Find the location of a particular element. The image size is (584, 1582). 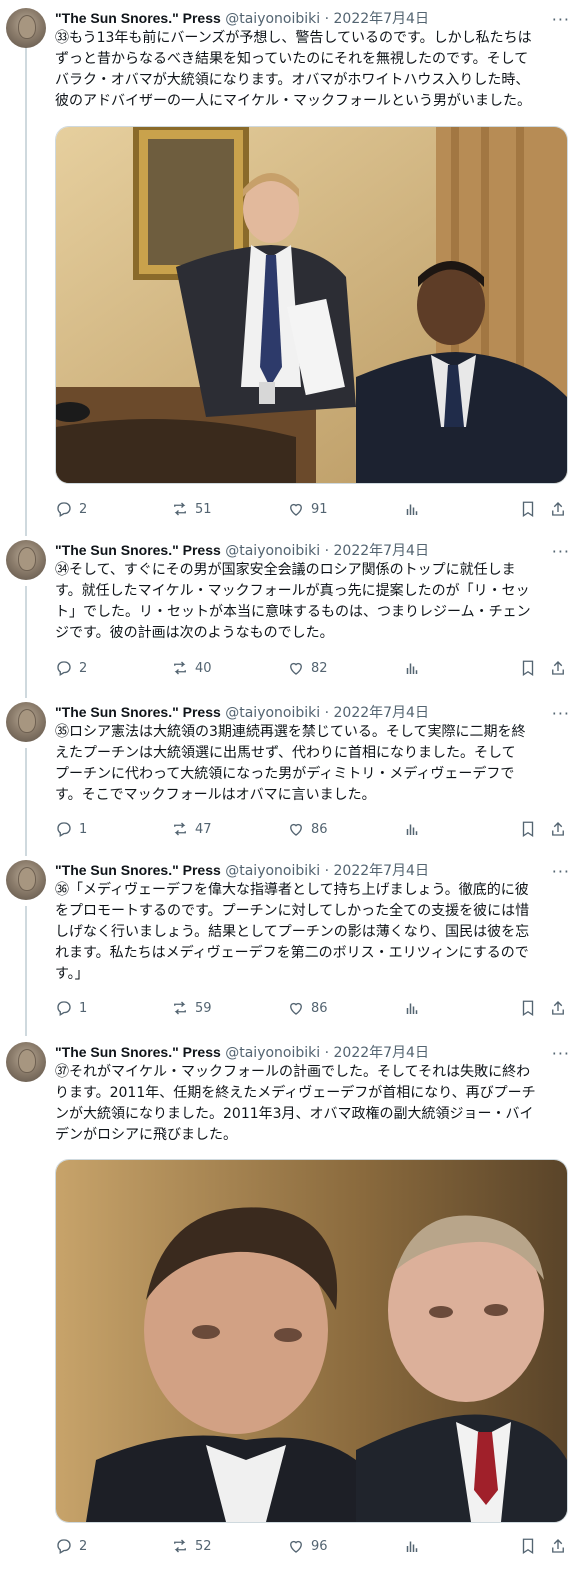

tweet-actions: 2 52 96 is located at coordinates (312, 1546).